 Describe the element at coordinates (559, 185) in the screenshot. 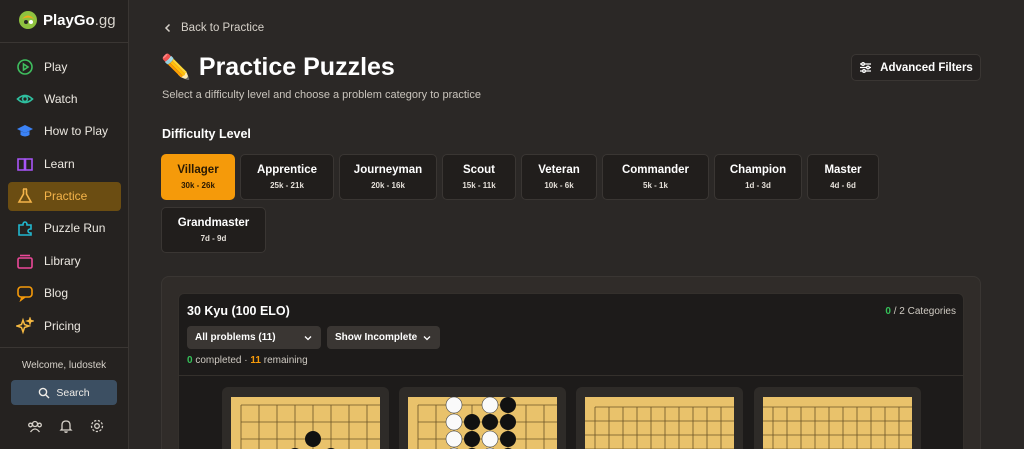

I see `difficulty-range: 10k - 6k` at that location.